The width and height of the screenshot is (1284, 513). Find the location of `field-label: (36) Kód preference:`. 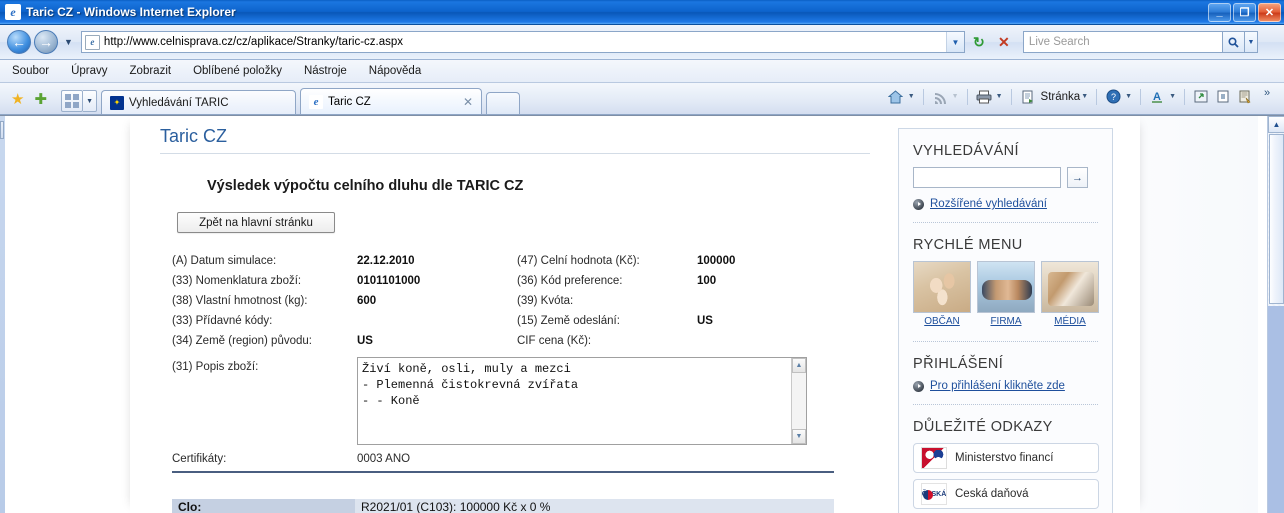

field-label: (36) Kód preference: is located at coordinates (570, 281).